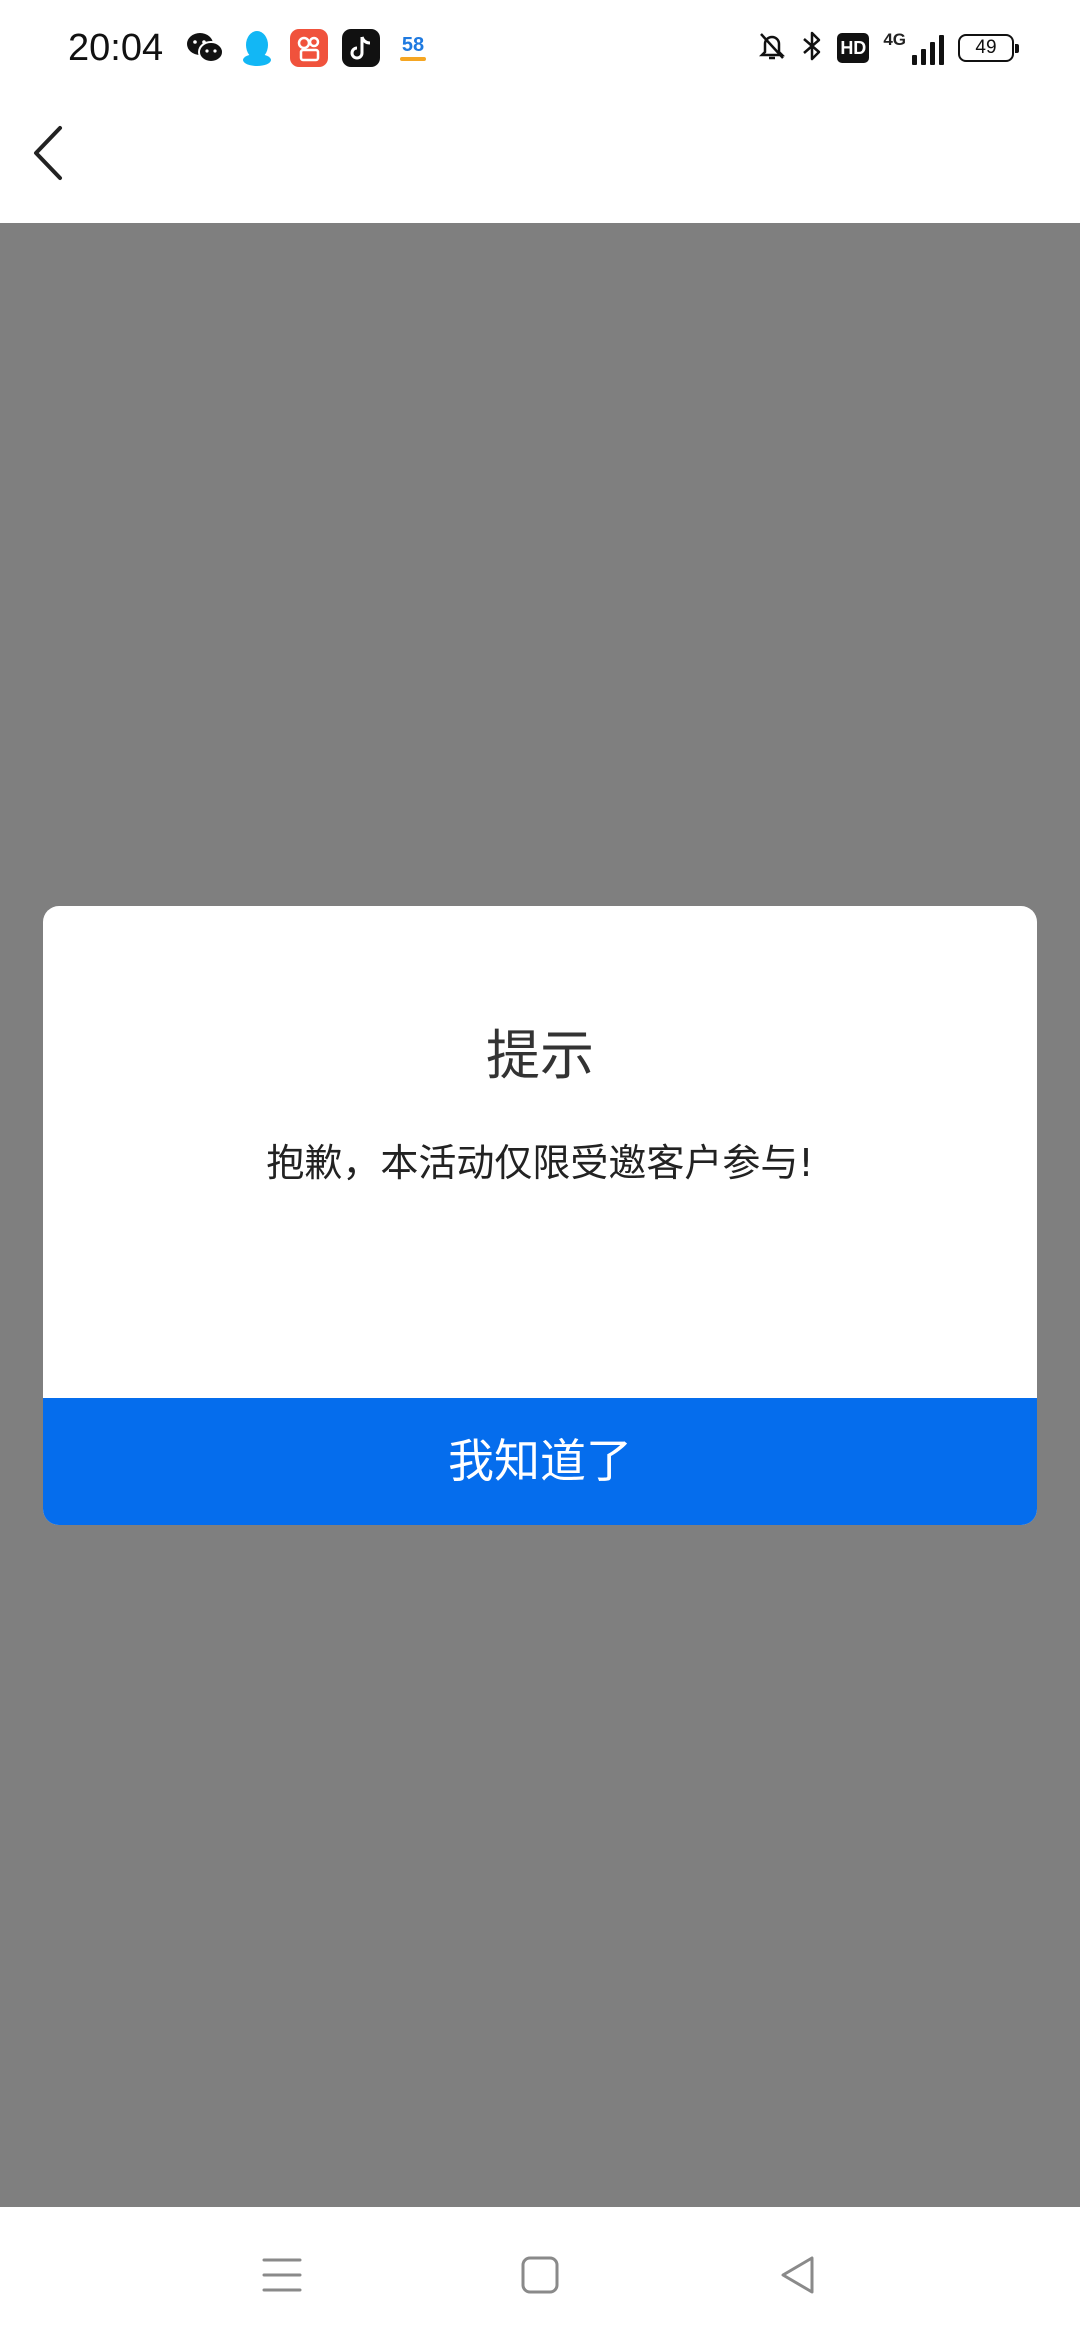  Describe the element at coordinates (881, 48) in the screenshot. I see `status-indicators: HD 4G 49` at that location.